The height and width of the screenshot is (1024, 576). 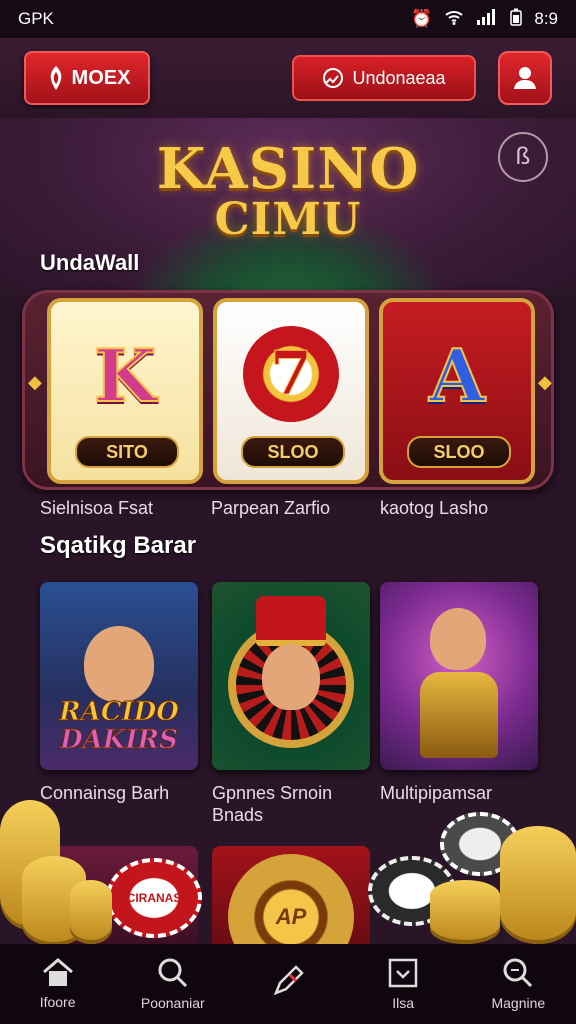 What do you see at coordinates (288, 78) in the screenshot?
I see `app-header: MOEX Undonaeaa` at bounding box center [288, 78].